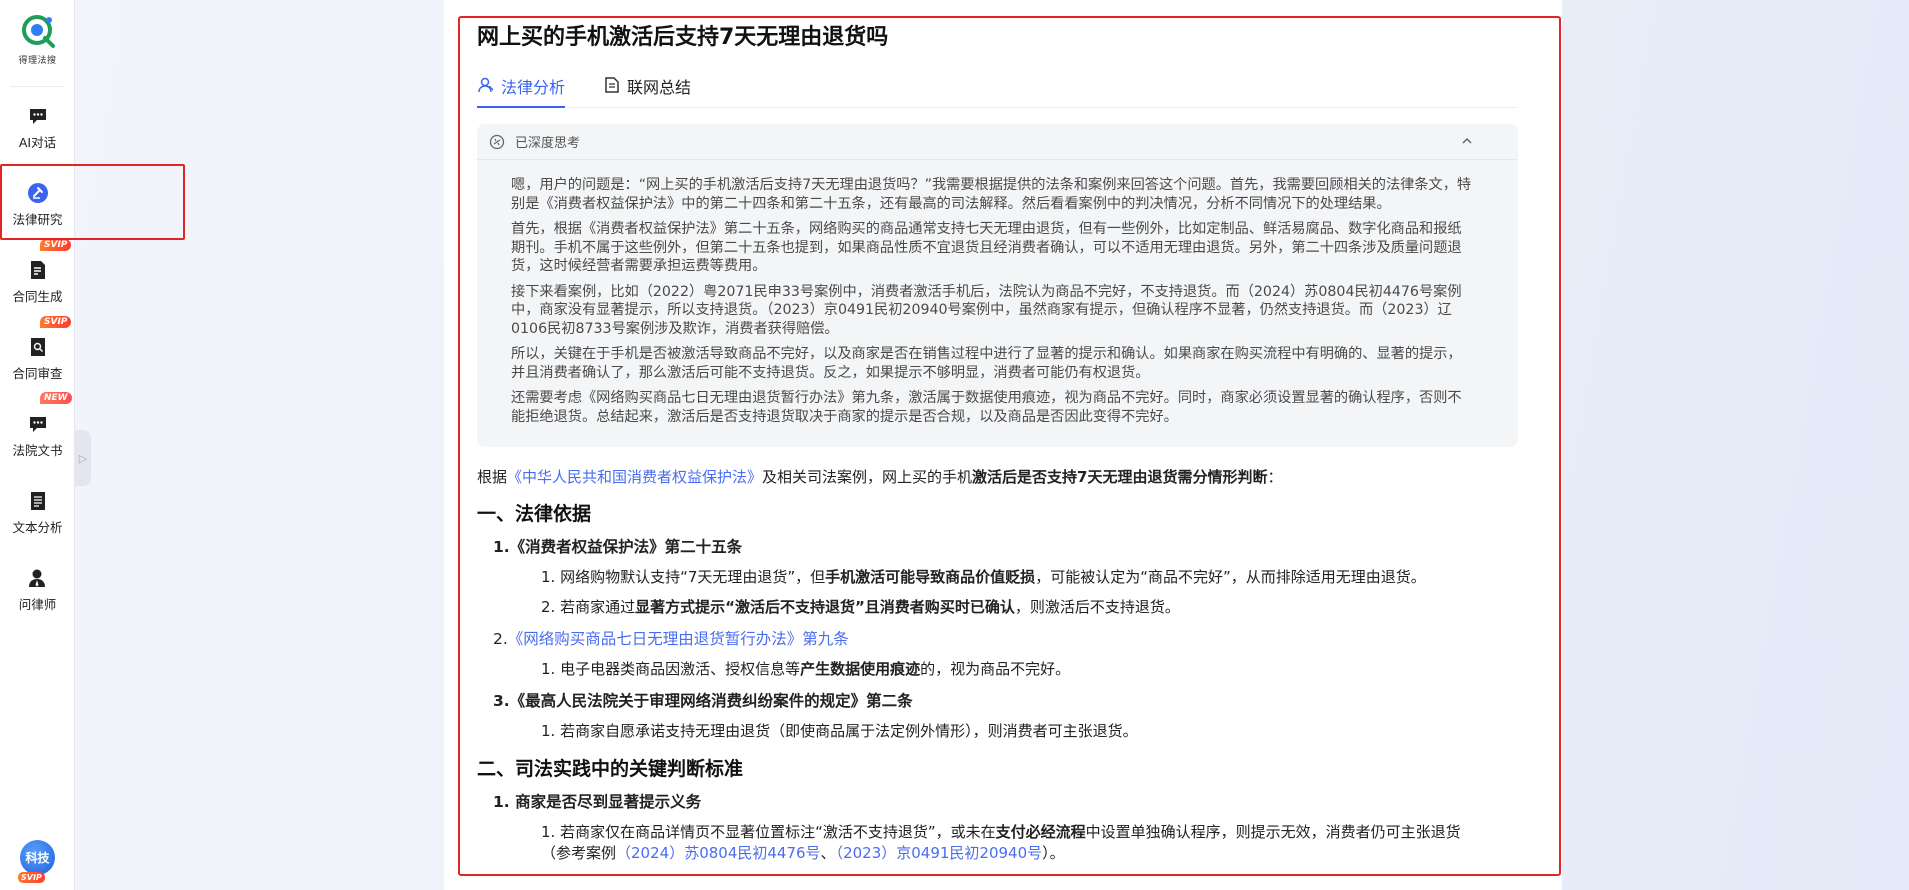 The image size is (1909, 890). What do you see at coordinates (37, 373) in the screenshot?
I see `sidebar-item-label: 合同审查` at bounding box center [37, 373].